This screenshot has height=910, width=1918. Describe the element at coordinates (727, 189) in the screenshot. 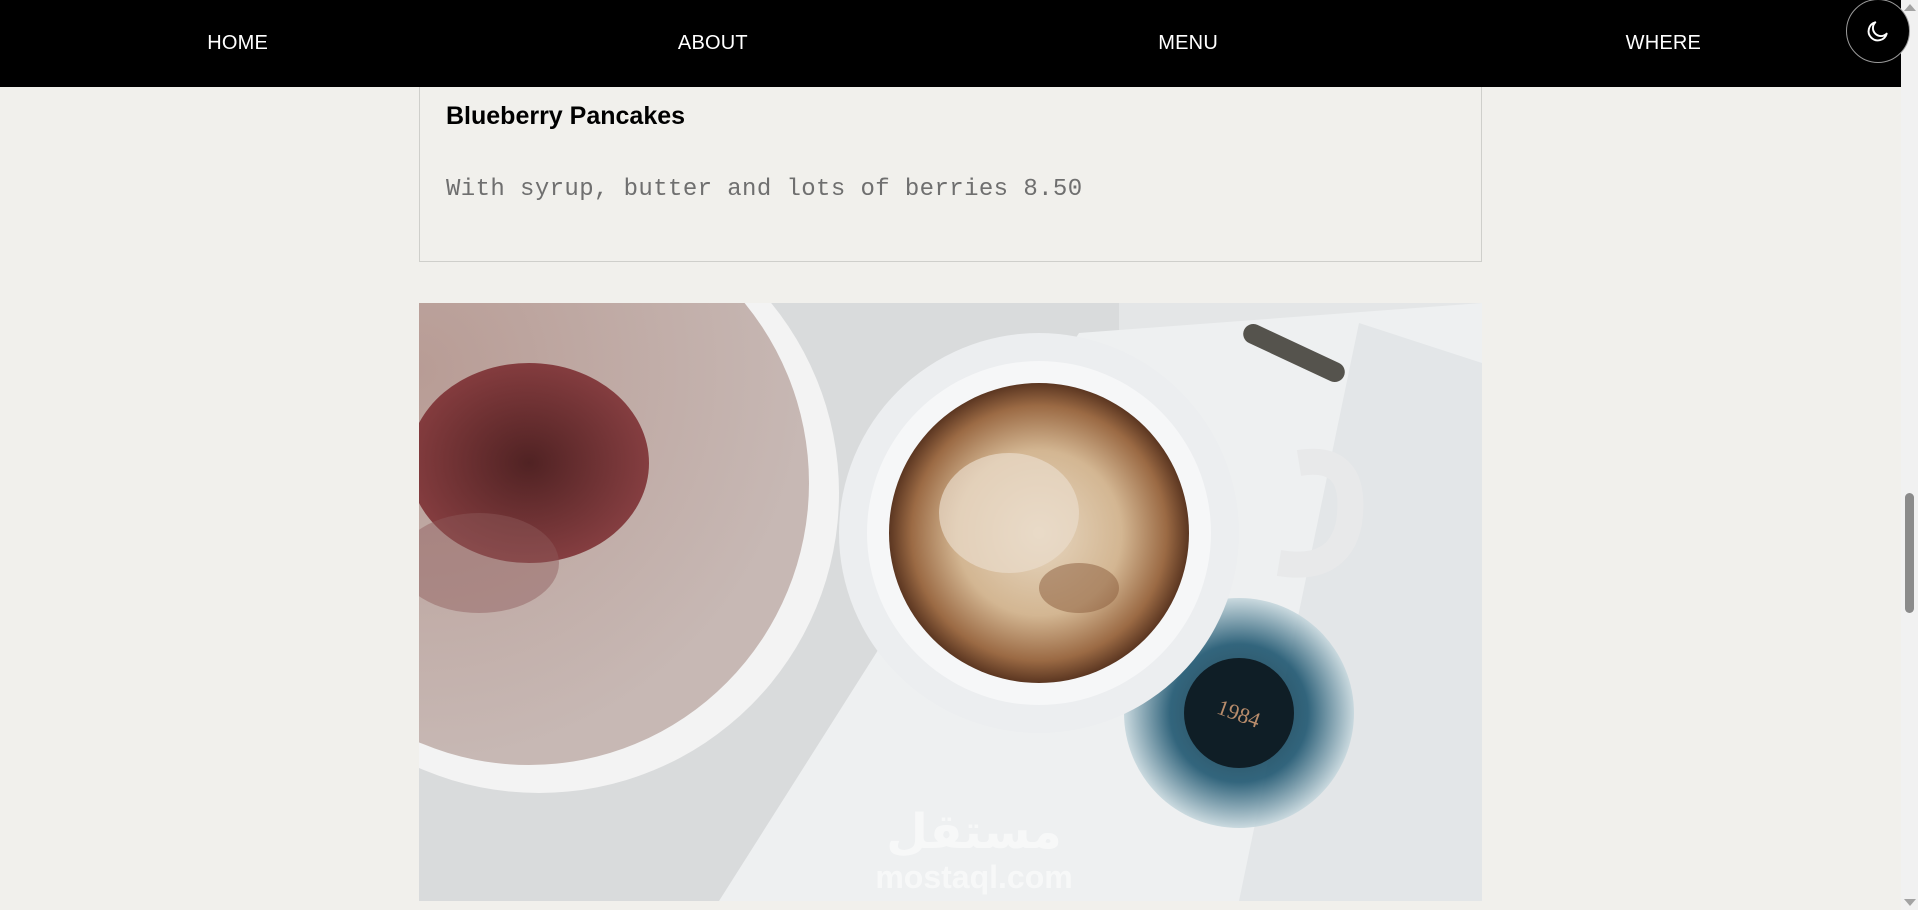

I see `menu-item-description: With syrup, butter and lots of berries` at that location.